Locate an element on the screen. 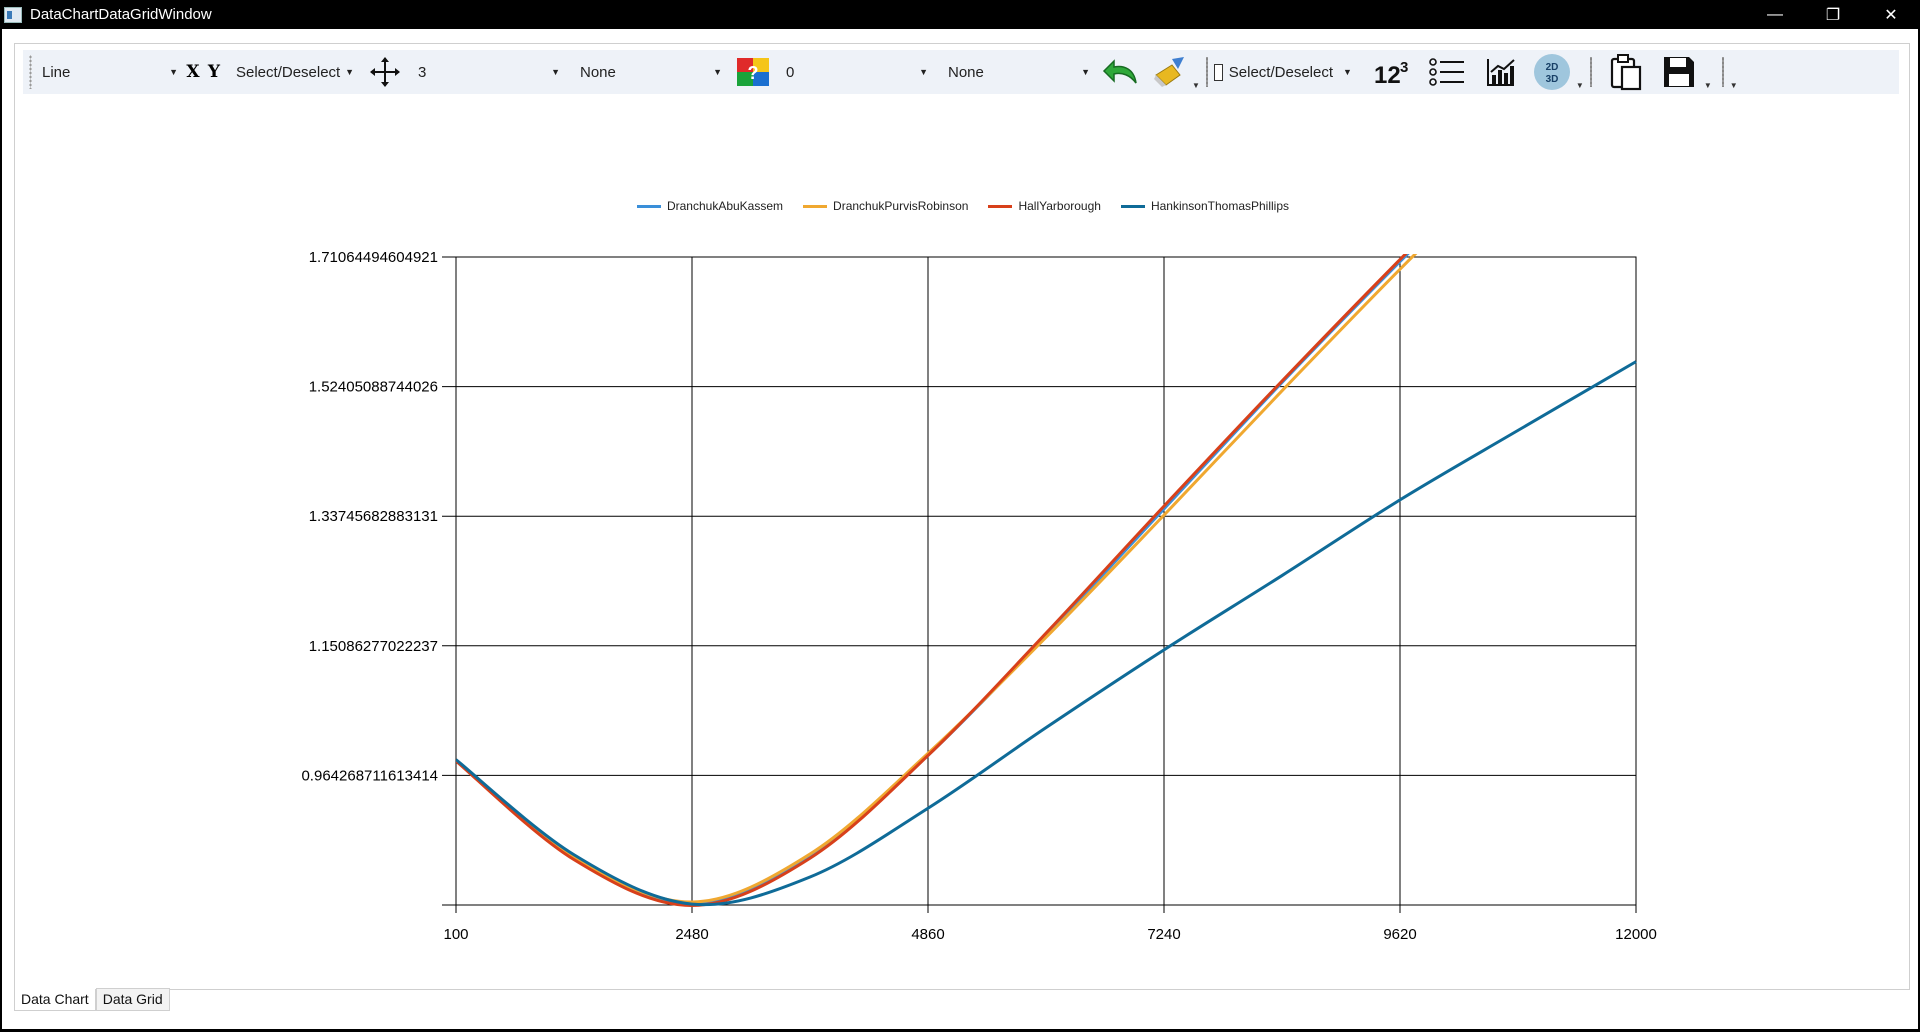  x-axis-icon: X is located at coordinates (193, 72).